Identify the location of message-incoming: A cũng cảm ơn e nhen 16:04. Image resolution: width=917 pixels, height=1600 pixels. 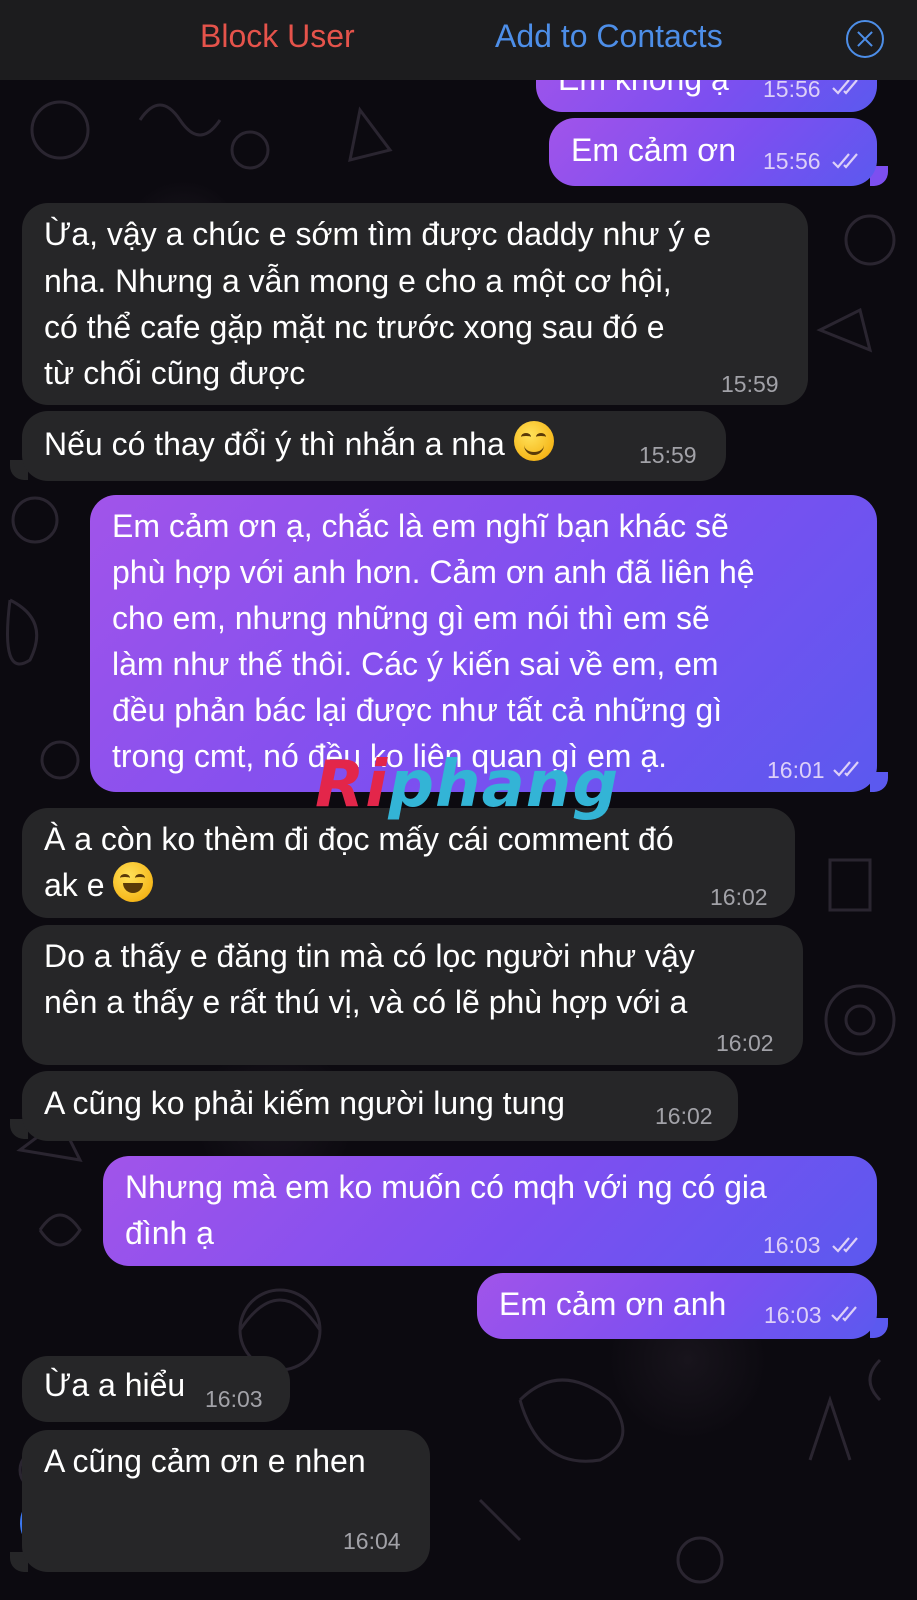
(226, 1501).